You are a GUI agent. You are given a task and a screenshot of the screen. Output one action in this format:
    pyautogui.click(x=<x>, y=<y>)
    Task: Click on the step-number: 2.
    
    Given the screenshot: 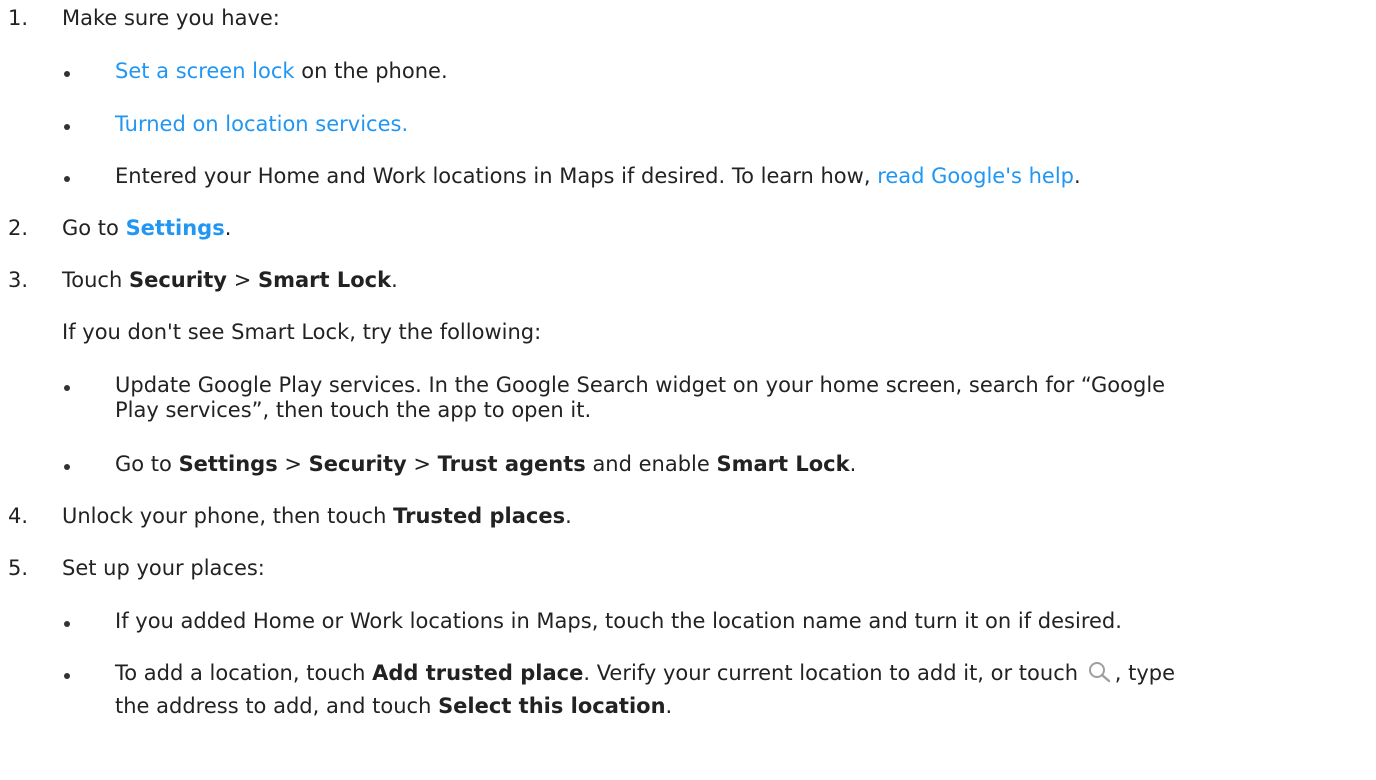 What is the action you would take?
    pyautogui.click(x=18, y=228)
    